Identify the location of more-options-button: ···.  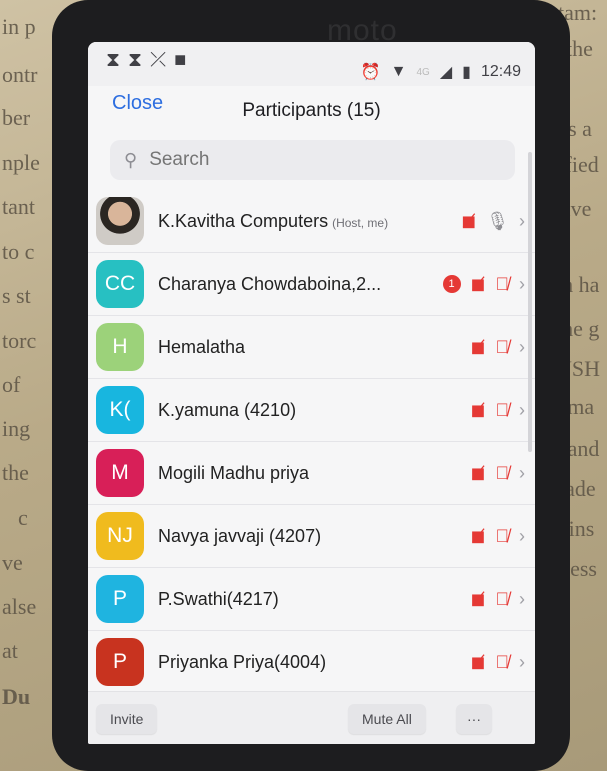
(474, 719).